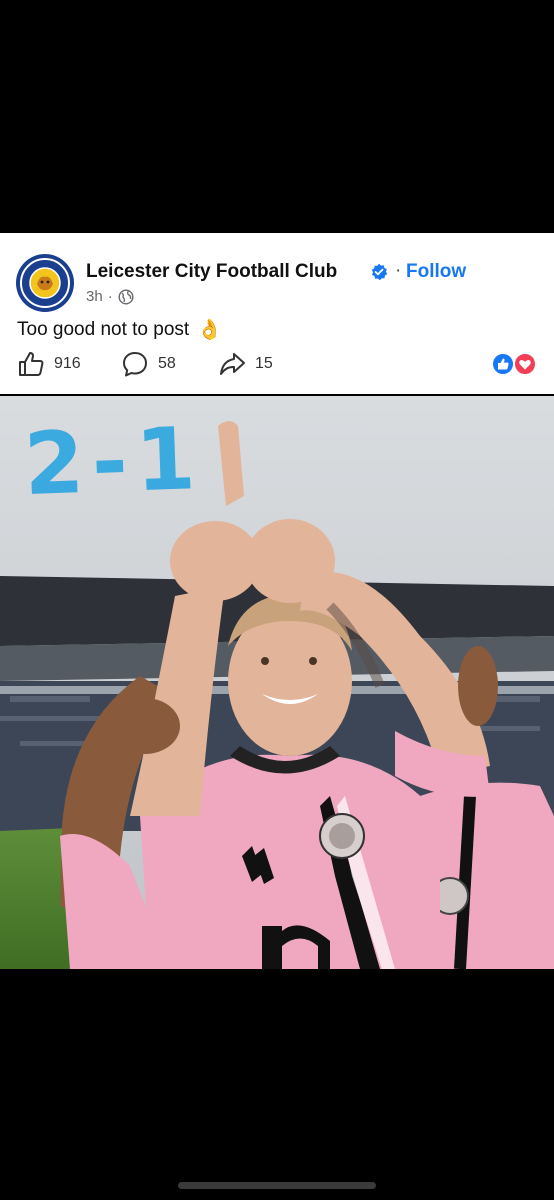  Describe the element at coordinates (126, 296) in the screenshot. I see `globe-icon` at that location.